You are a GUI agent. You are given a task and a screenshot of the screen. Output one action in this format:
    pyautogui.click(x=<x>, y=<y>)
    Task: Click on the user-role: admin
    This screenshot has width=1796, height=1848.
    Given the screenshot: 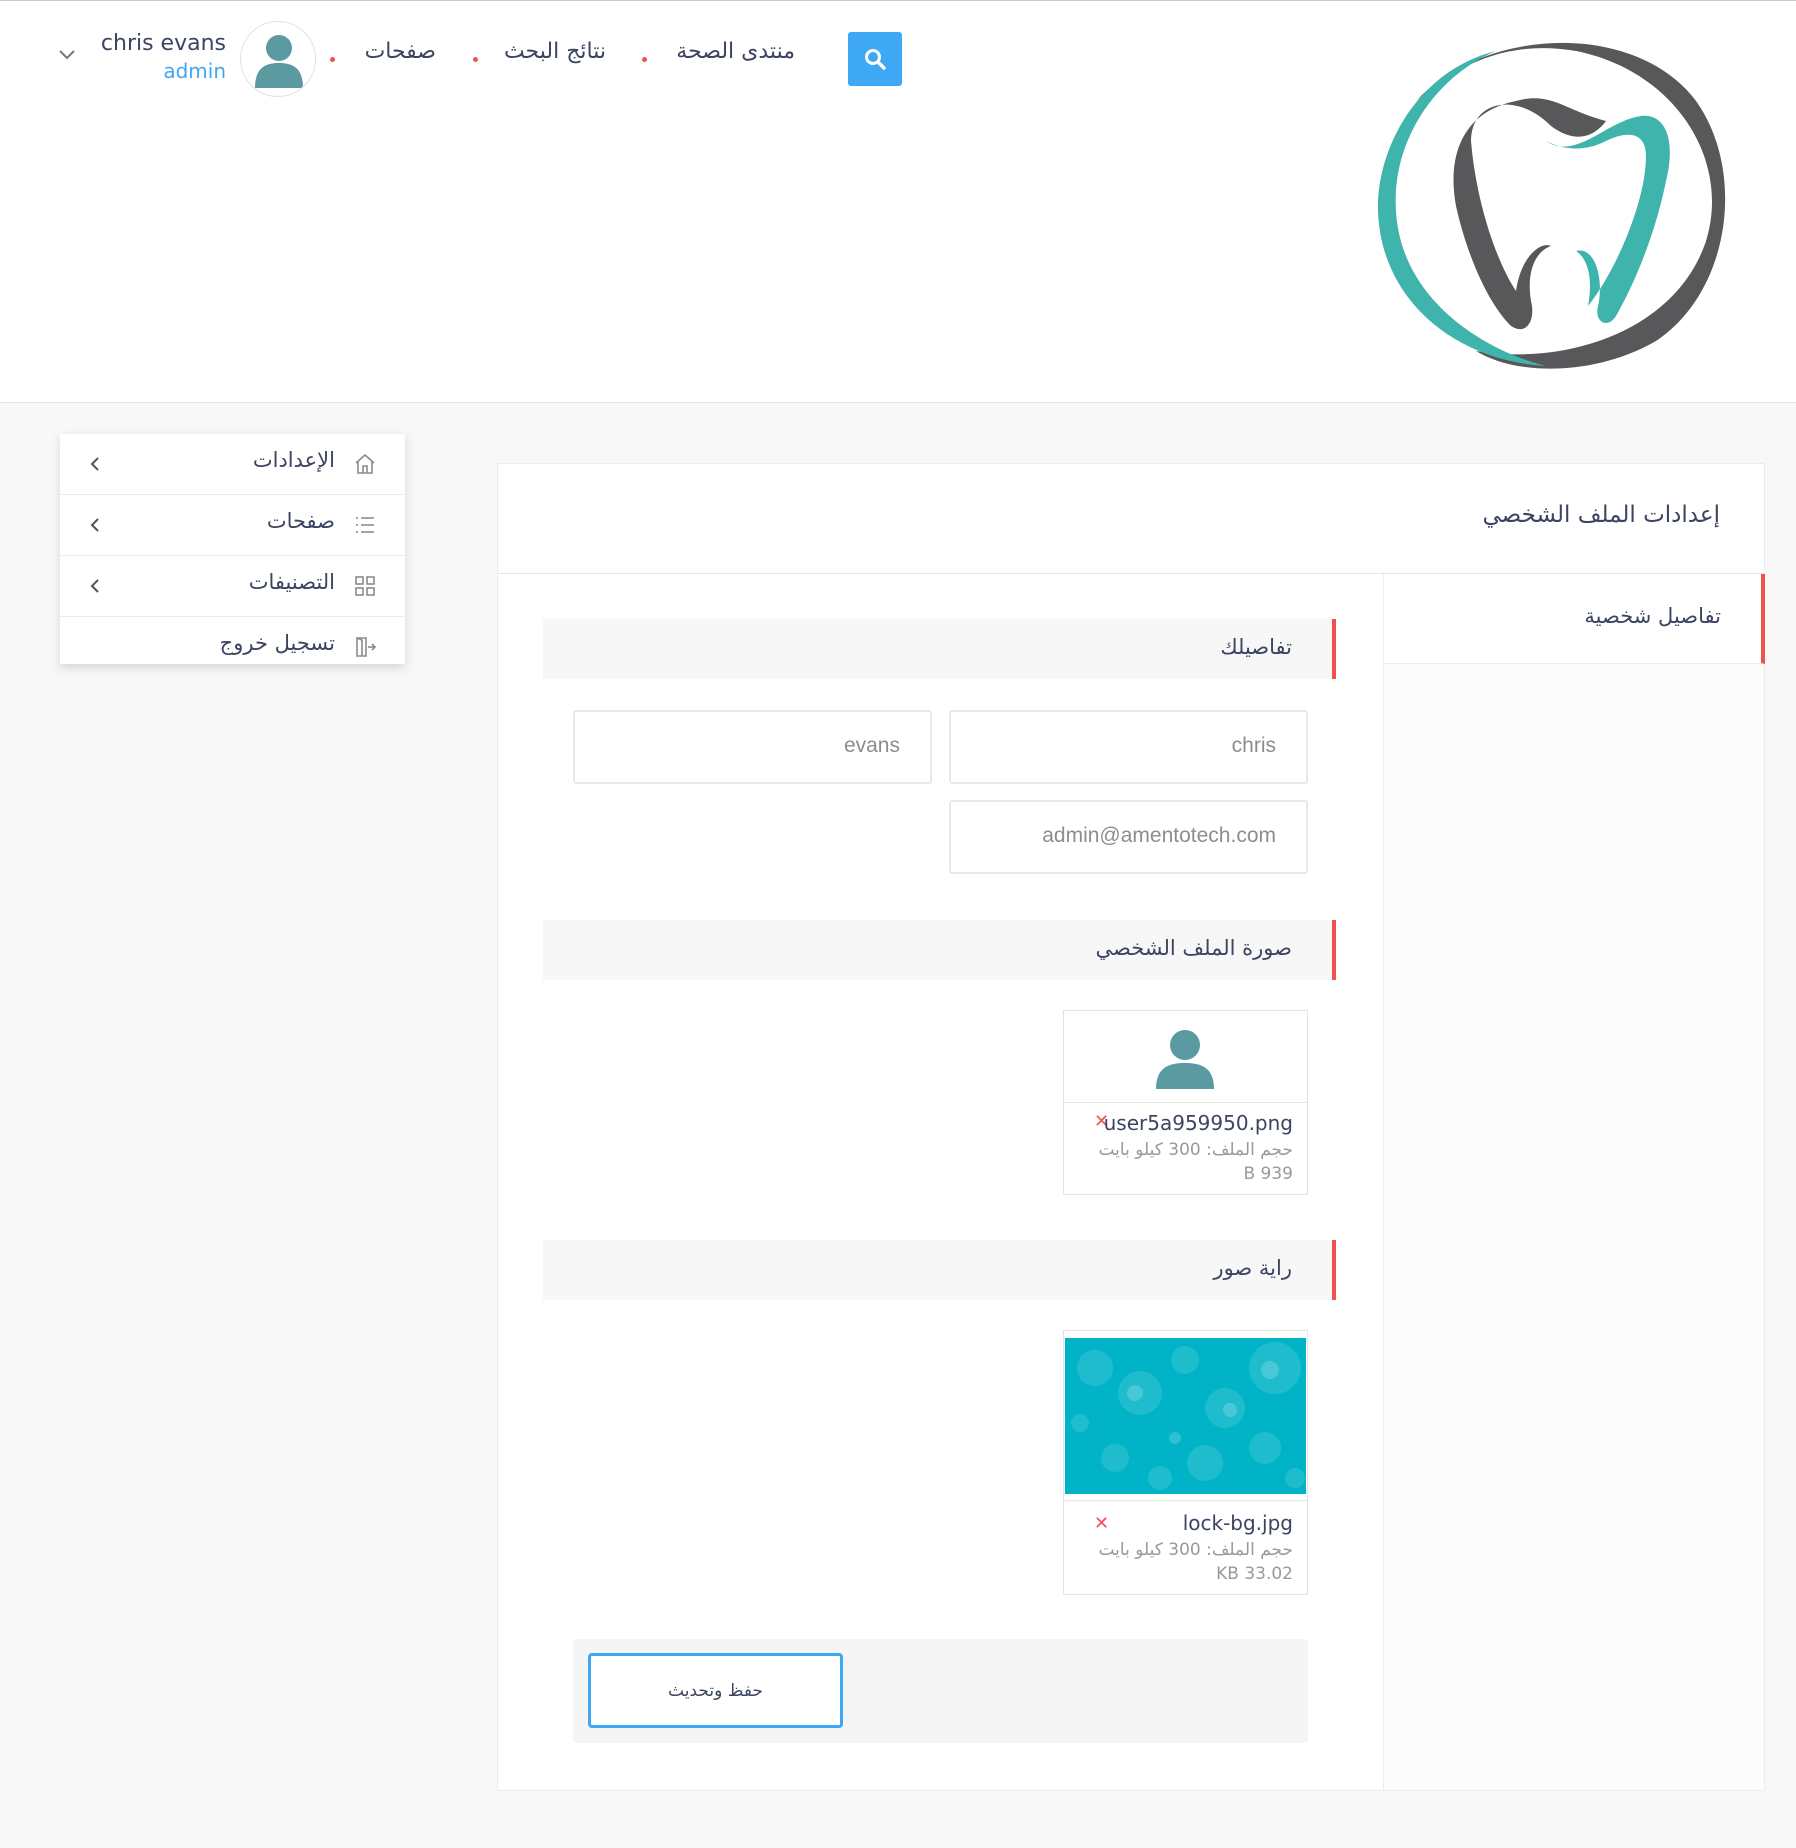 What is the action you would take?
    pyautogui.click(x=194, y=71)
    